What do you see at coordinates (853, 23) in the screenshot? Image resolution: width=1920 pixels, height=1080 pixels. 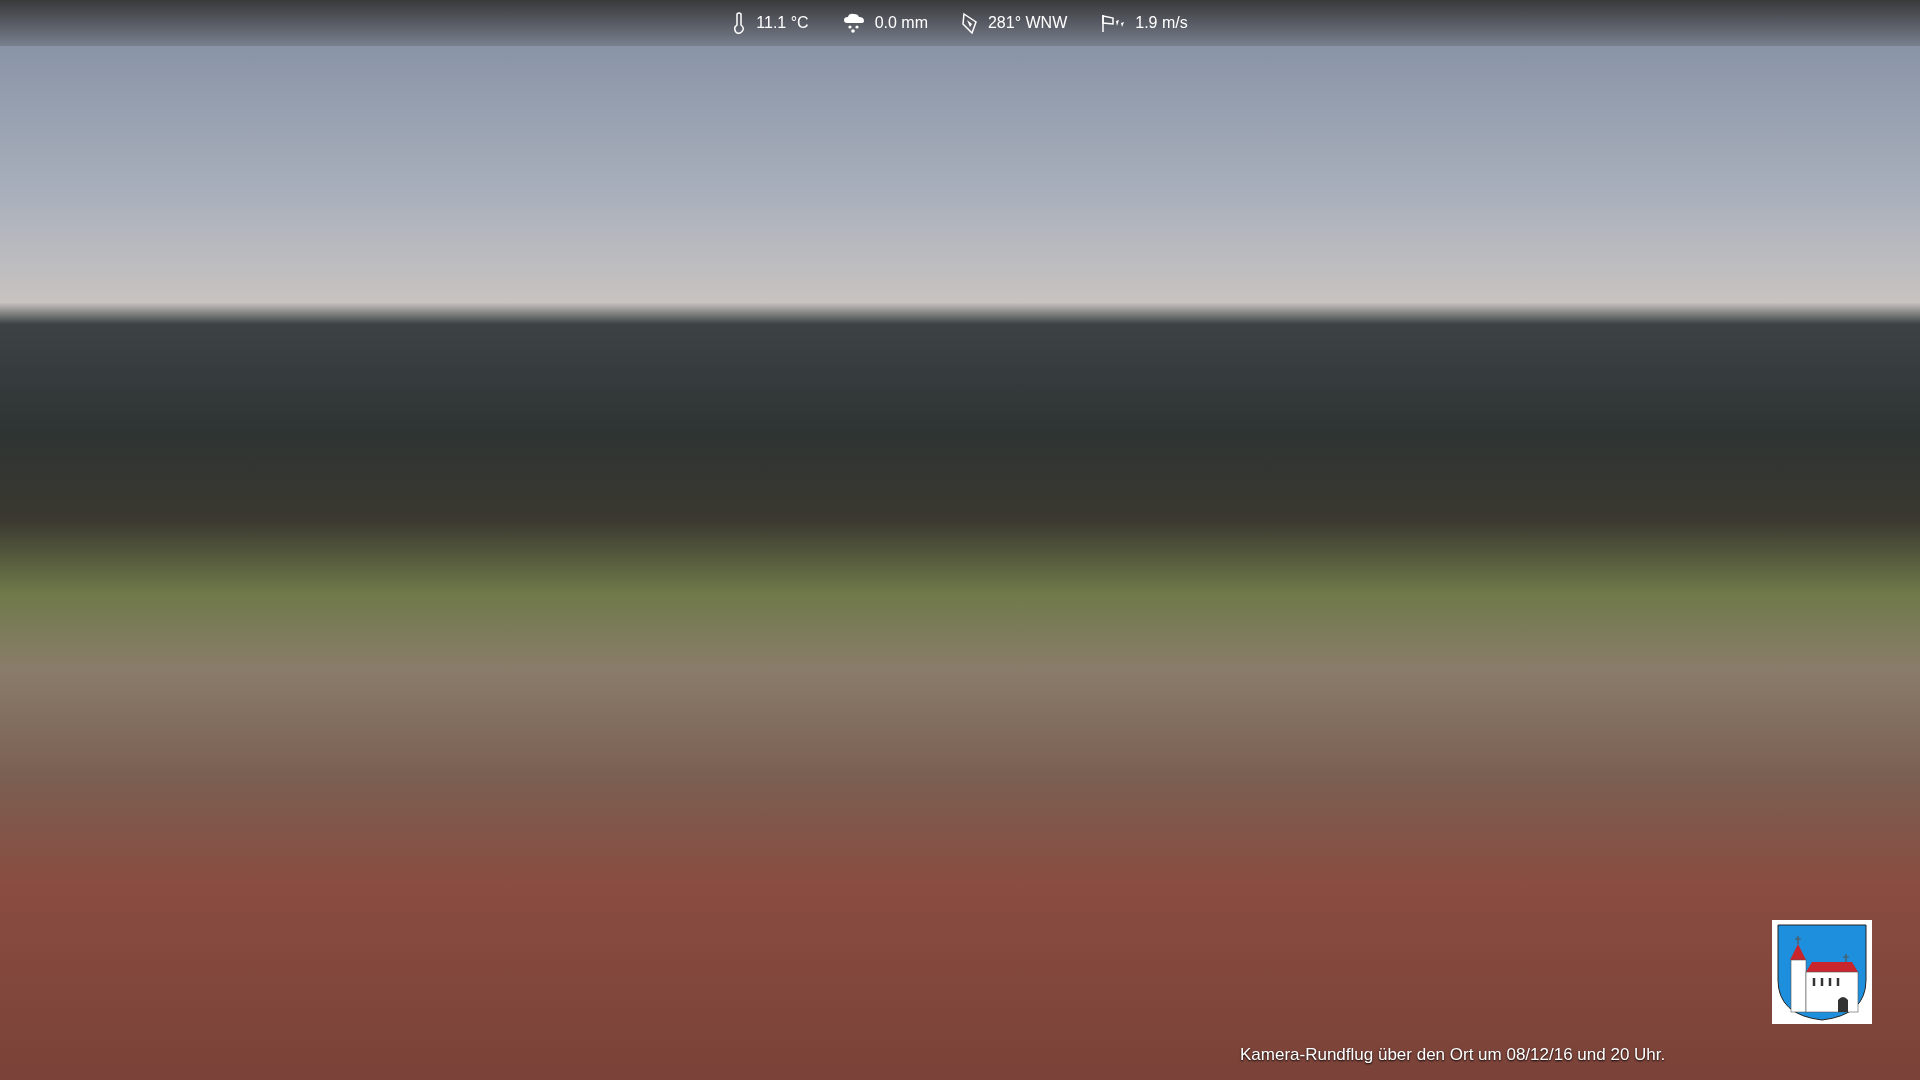 I see `rain-cloud-icon` at bounding box center [853, 23].